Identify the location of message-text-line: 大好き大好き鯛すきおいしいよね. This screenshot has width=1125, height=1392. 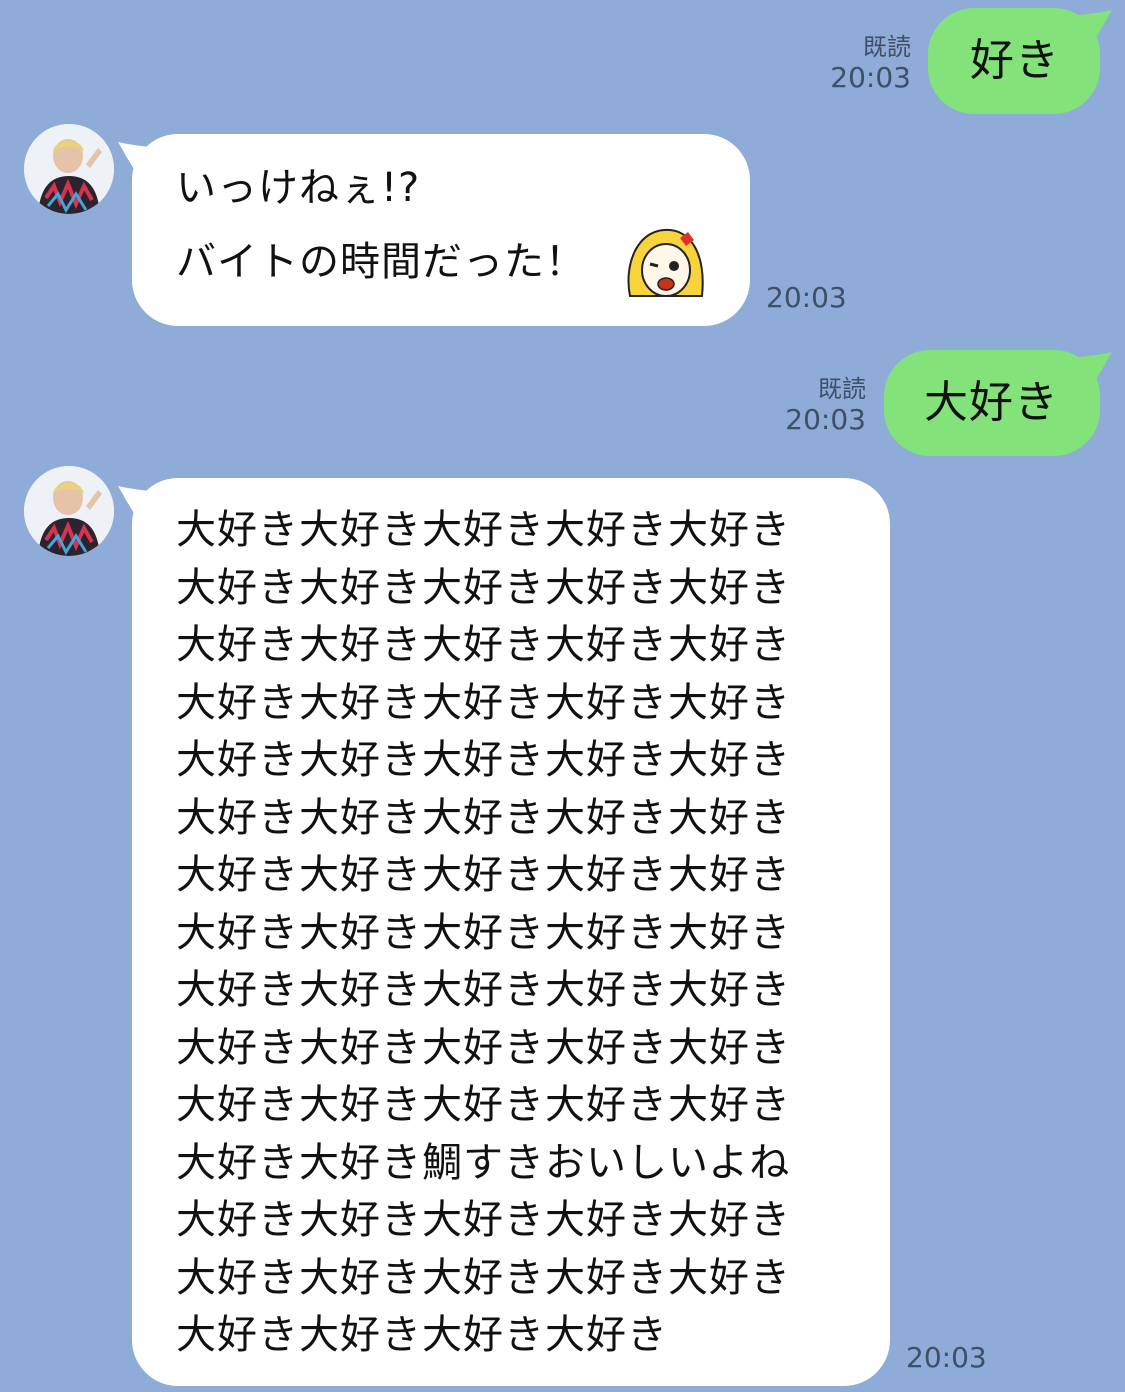
(483, 1162).